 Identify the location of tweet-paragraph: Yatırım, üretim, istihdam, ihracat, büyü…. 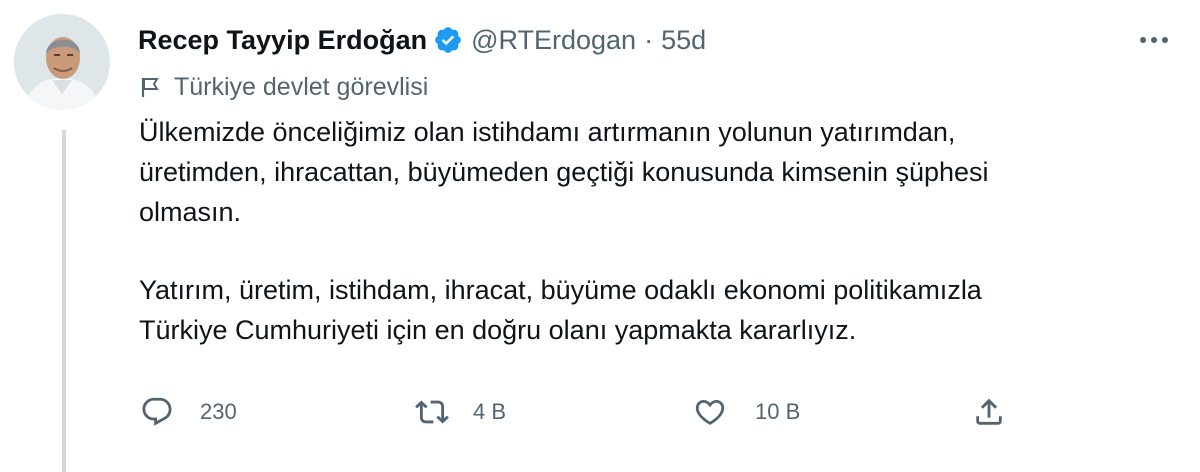
(560, 310).